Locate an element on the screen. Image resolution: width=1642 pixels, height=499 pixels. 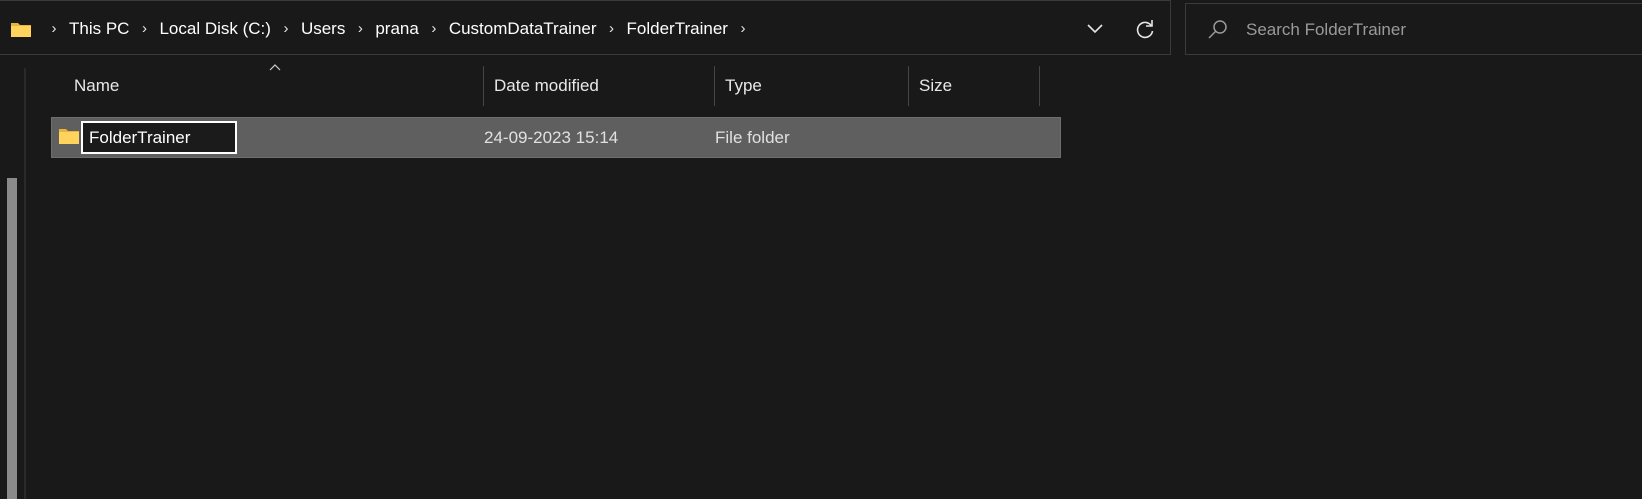
chevron-down-icon is located at coordinates (1095, 29).